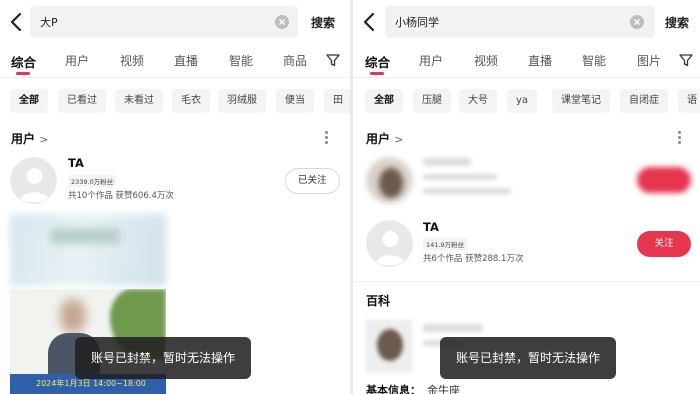  What do you see at coordinates (644, 101) in the screenshot?
I see `chip: 自闭症` at bounding box center [644, 101].